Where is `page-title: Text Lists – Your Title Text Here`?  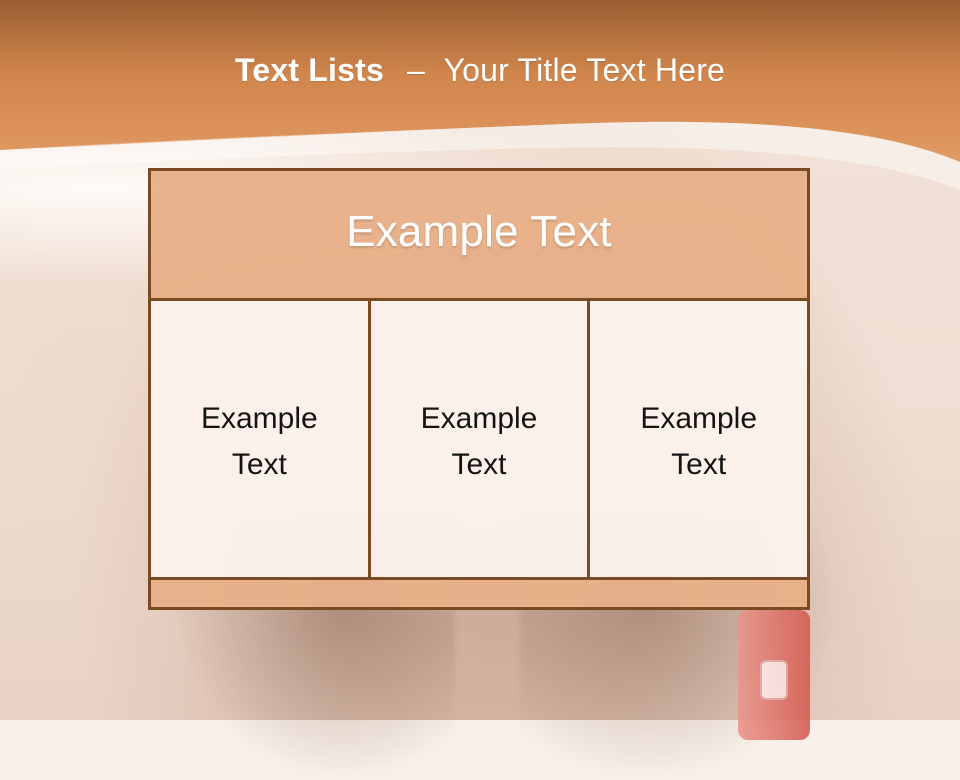 page-title: Text Lists – Your Title Text Here is located at coordinates (480, 70).